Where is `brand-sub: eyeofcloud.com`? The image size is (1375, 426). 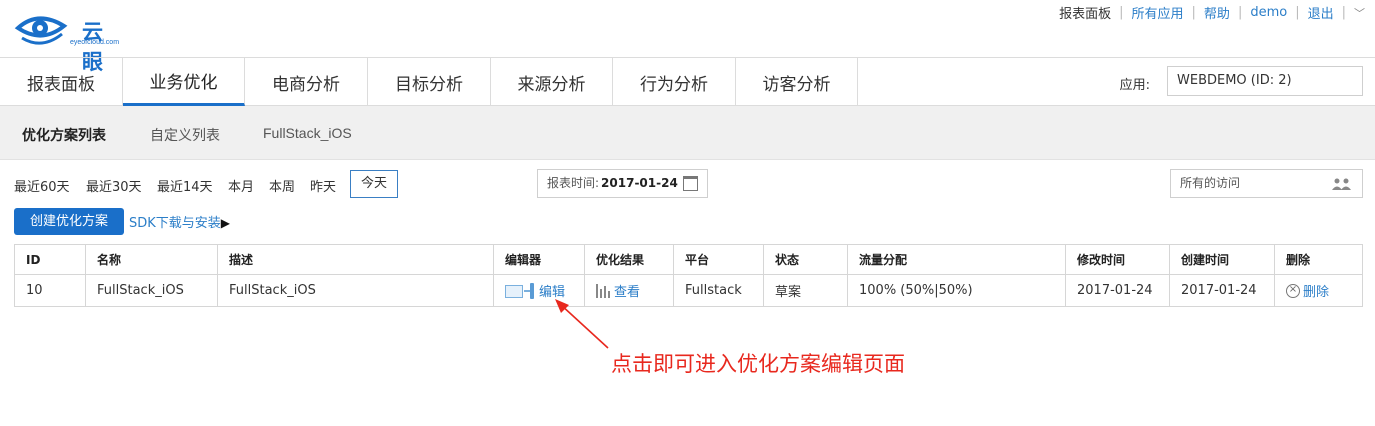
brand-sub: eyeofcloud.com is located at coordinates (95, 42).